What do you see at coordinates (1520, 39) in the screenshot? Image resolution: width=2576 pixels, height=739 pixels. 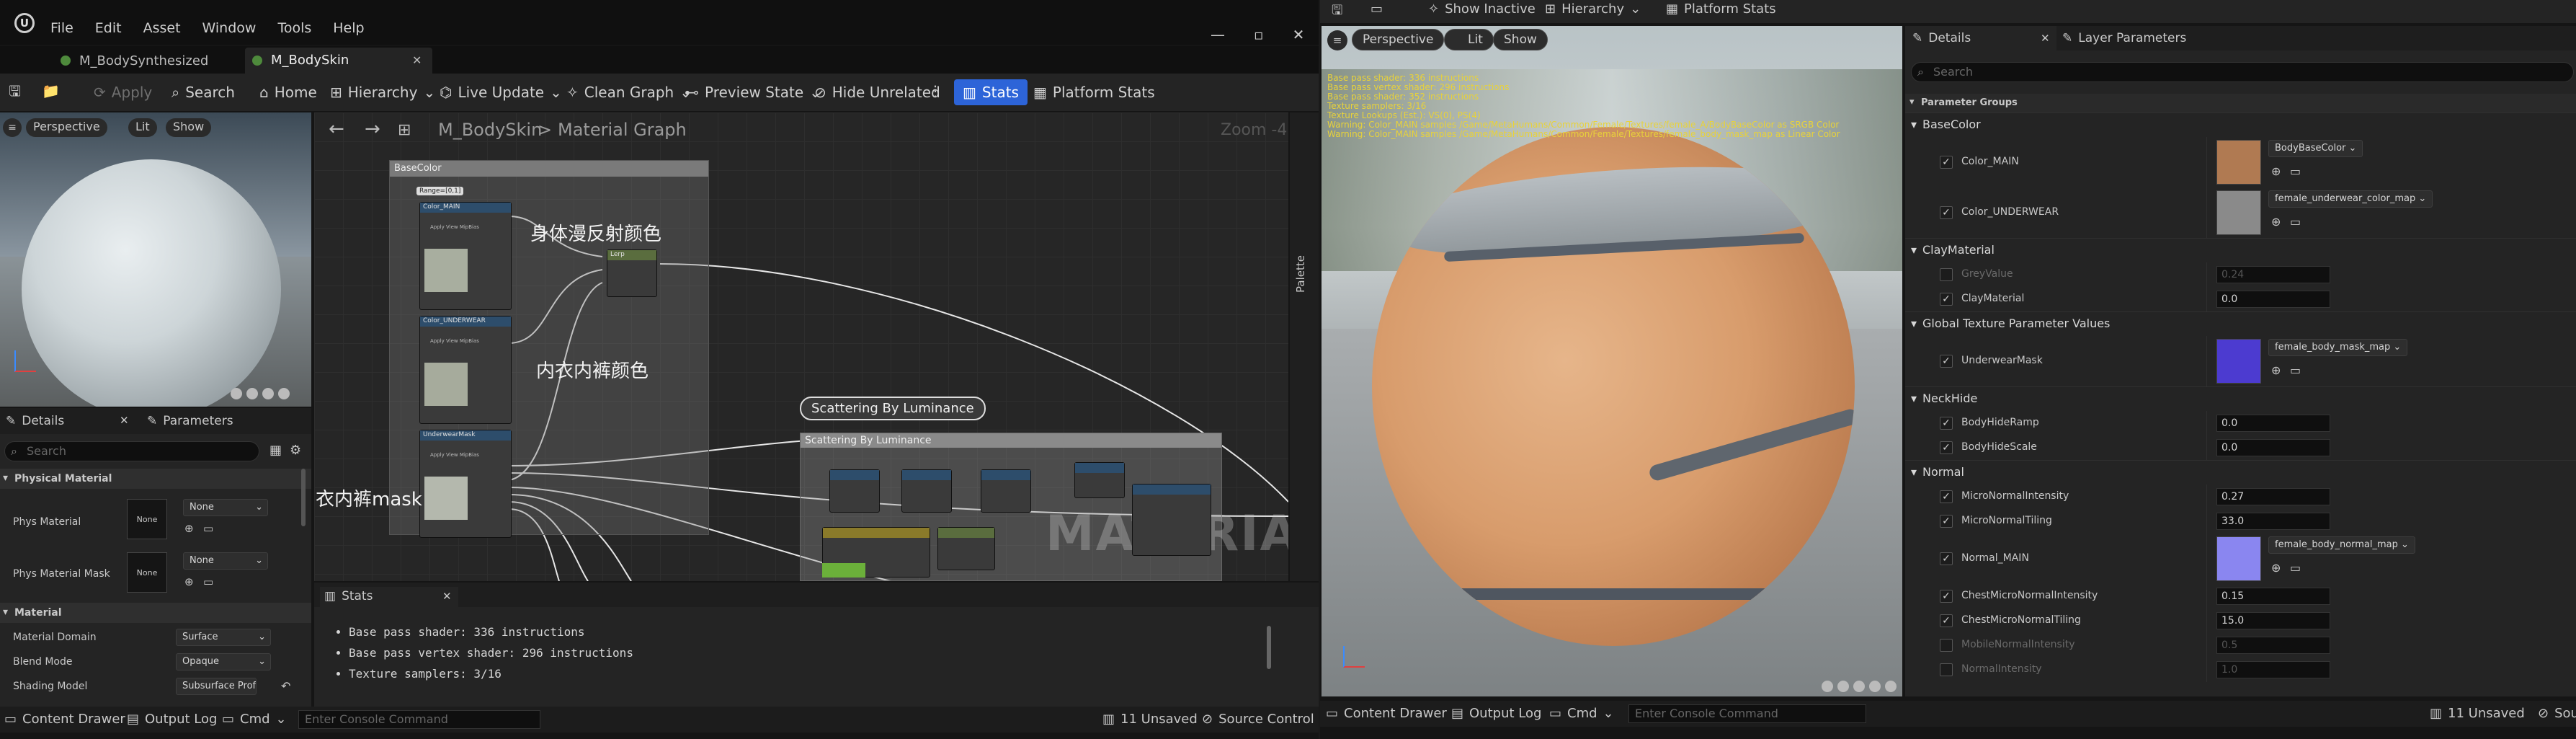 I see `show-button: Show` at bounding box center [1520, 39].